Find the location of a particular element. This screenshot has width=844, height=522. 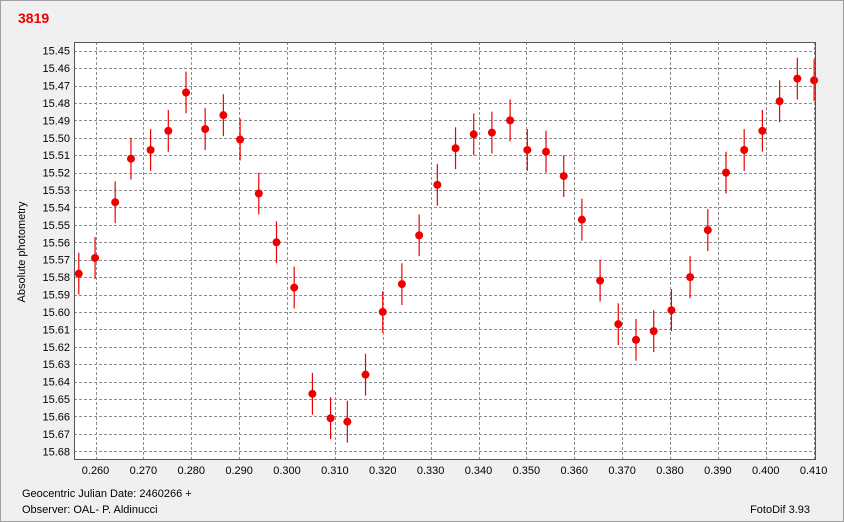

y-tick-label: 15.58 is located at coordinates (56, 278).